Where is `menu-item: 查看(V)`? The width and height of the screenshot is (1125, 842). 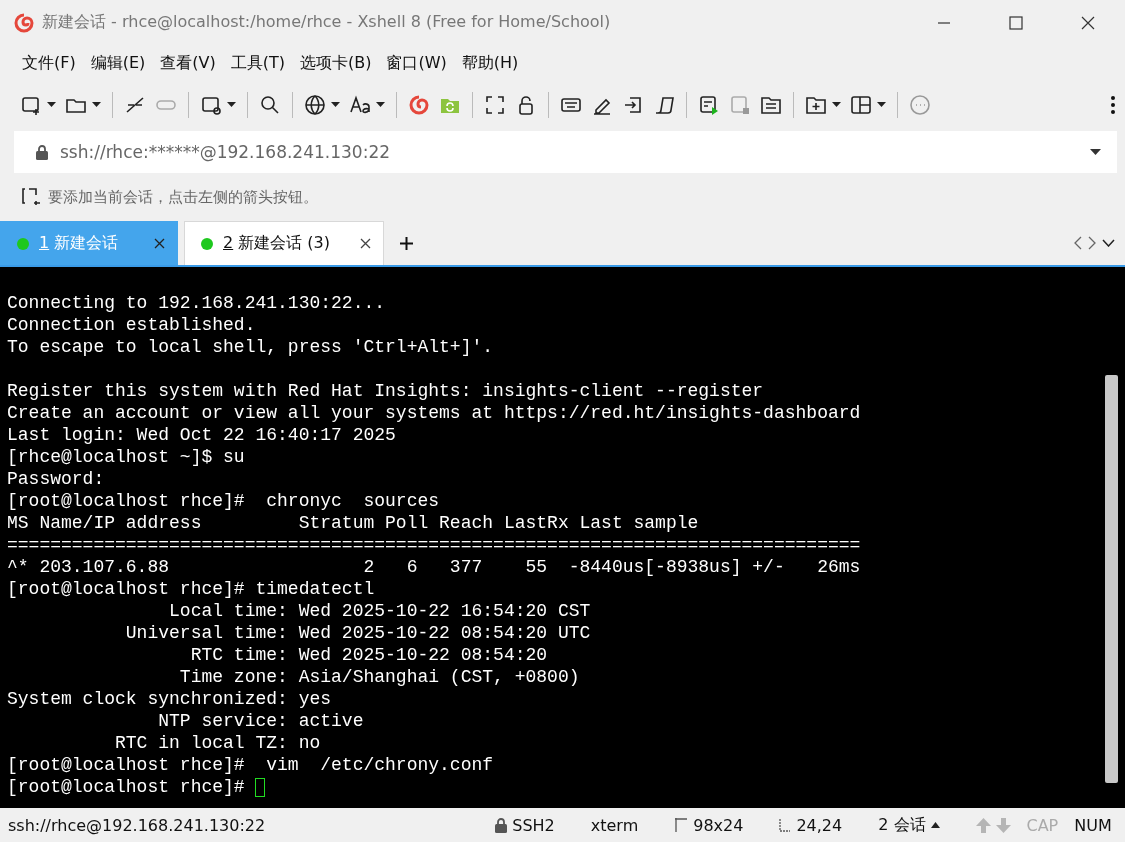 menu-item: 查看(V) is located at coordinates (188, 63).